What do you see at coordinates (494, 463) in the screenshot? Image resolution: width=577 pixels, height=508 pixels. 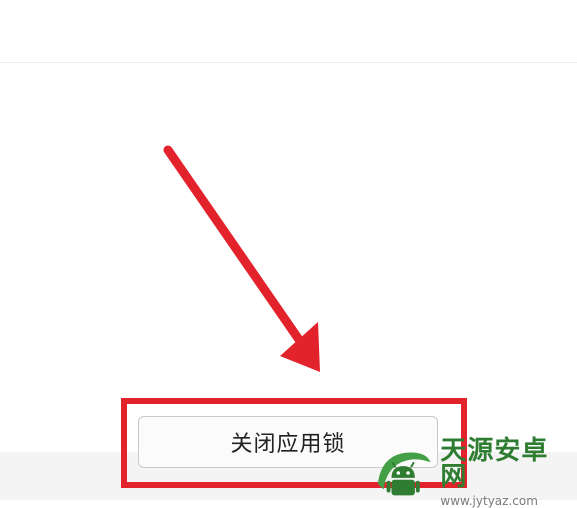 I see `watermark-title: 天源安卓网` at bounding box center [494, 463].